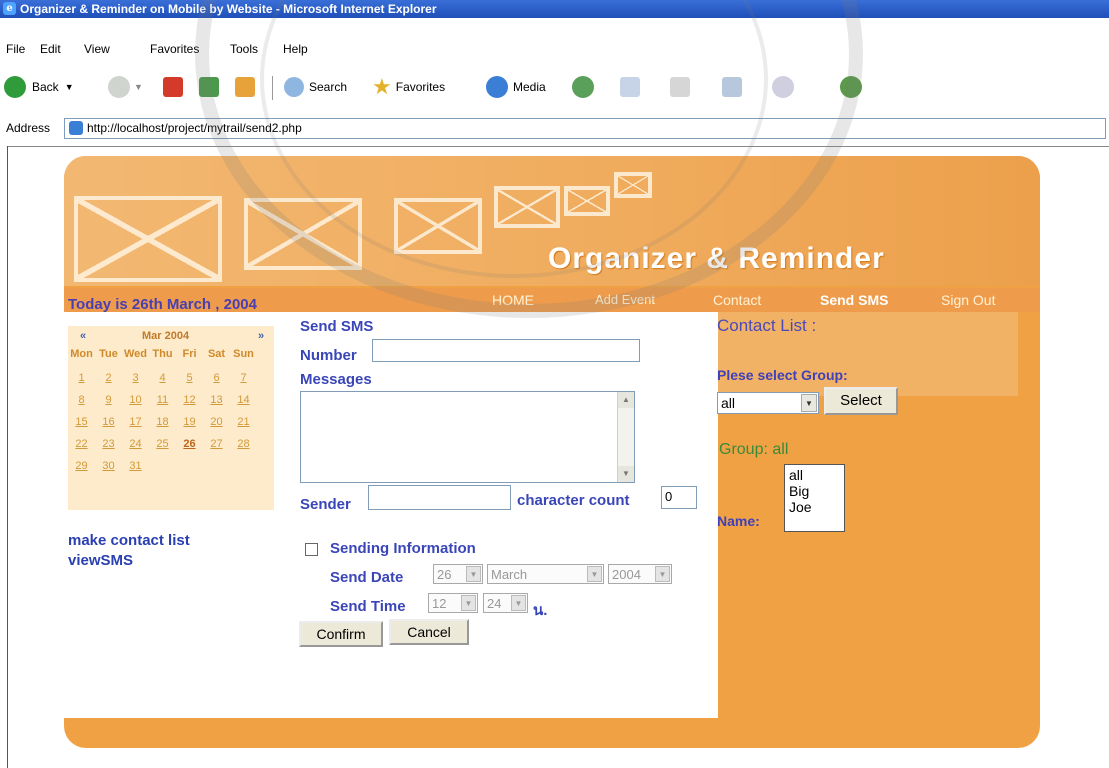 This screenshot has width=1109, height=768. What do you see at coordinates (50, 49) in the screenshot?
I see `menu-edit: Edit` at bounding box center [50, 49].